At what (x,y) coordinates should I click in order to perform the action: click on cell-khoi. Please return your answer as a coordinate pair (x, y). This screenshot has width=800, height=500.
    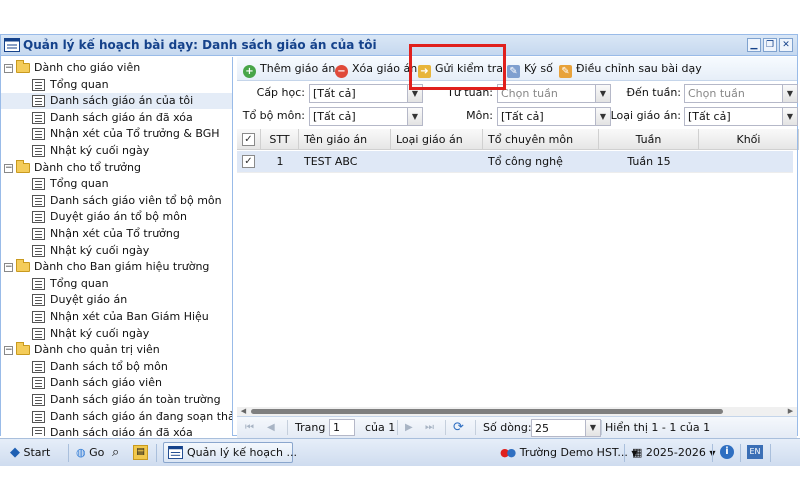
    Looking at the image, I should click on (749, 162).